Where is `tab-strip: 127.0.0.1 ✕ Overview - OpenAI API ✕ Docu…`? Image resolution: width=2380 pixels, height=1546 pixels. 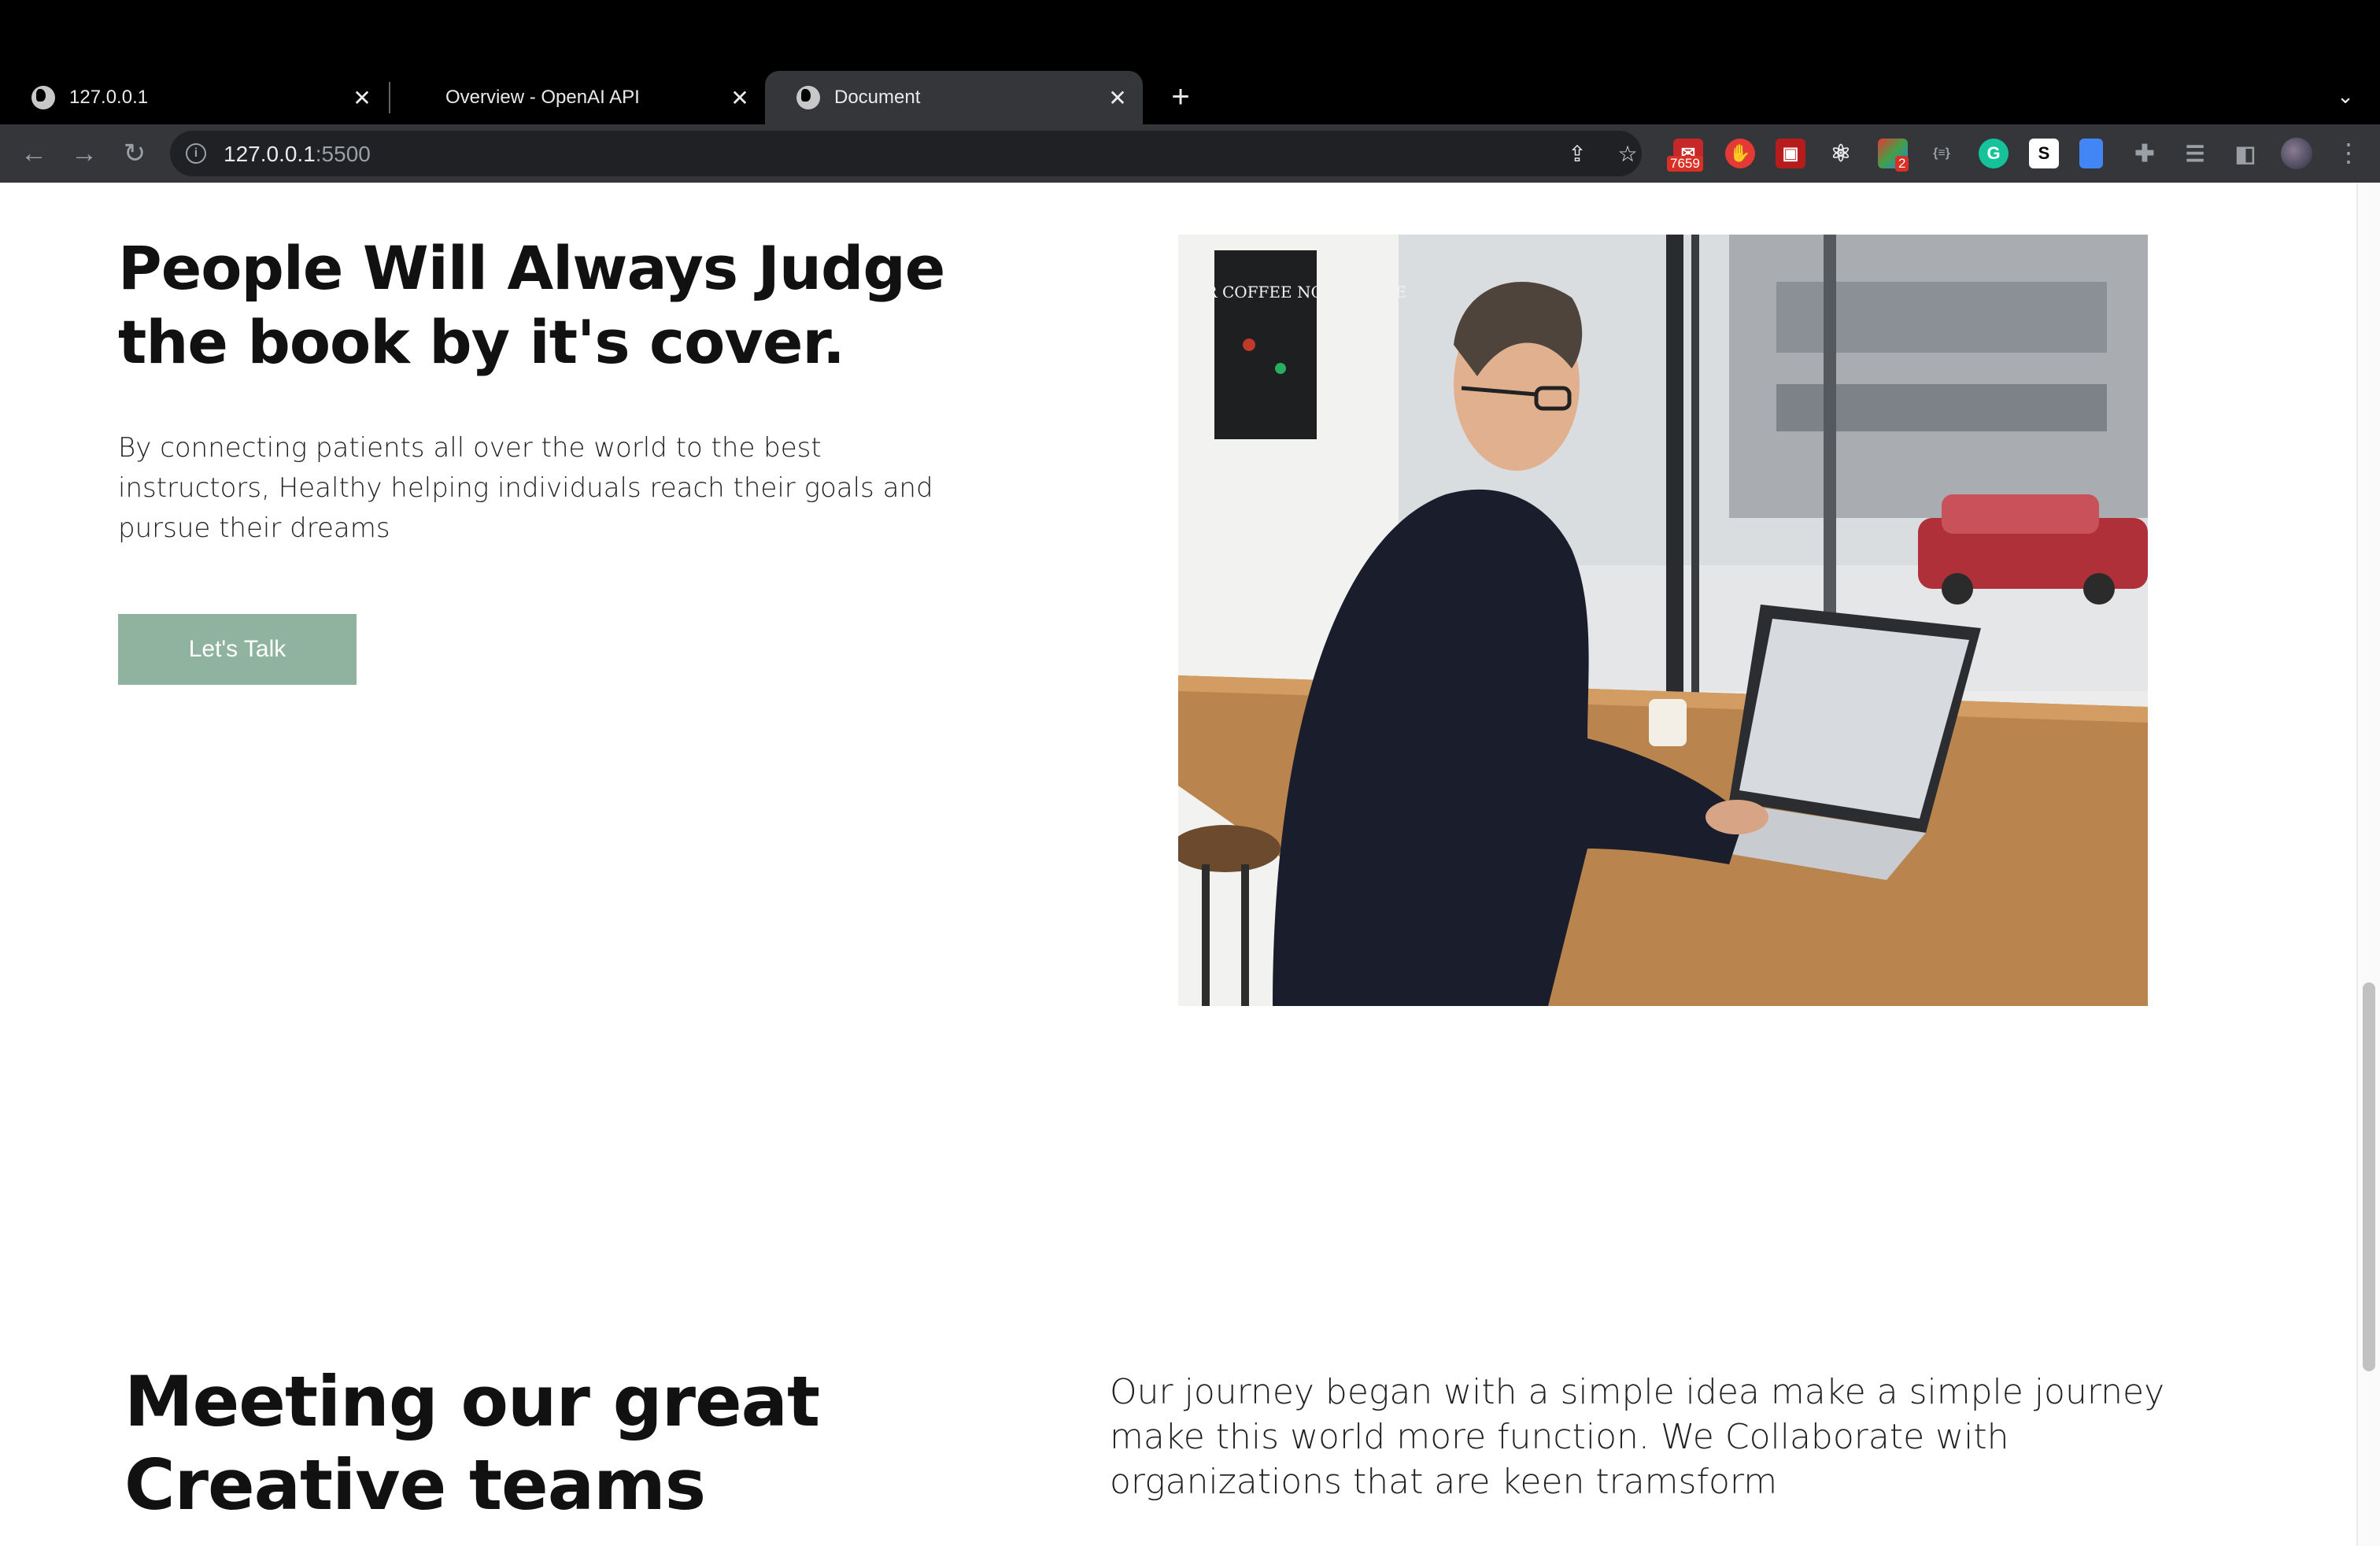 tab-strip: 127.0.0.1 ✕ Overview - OpenAI API ✕ Docu… is located at coordinates (1190, 62).